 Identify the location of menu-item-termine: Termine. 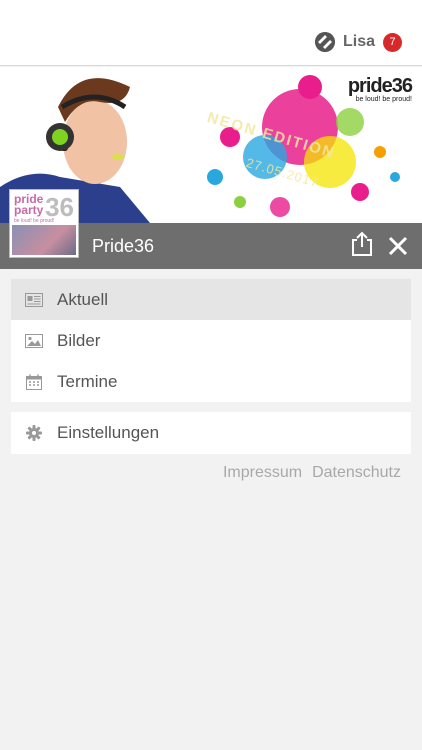
(211, 381).